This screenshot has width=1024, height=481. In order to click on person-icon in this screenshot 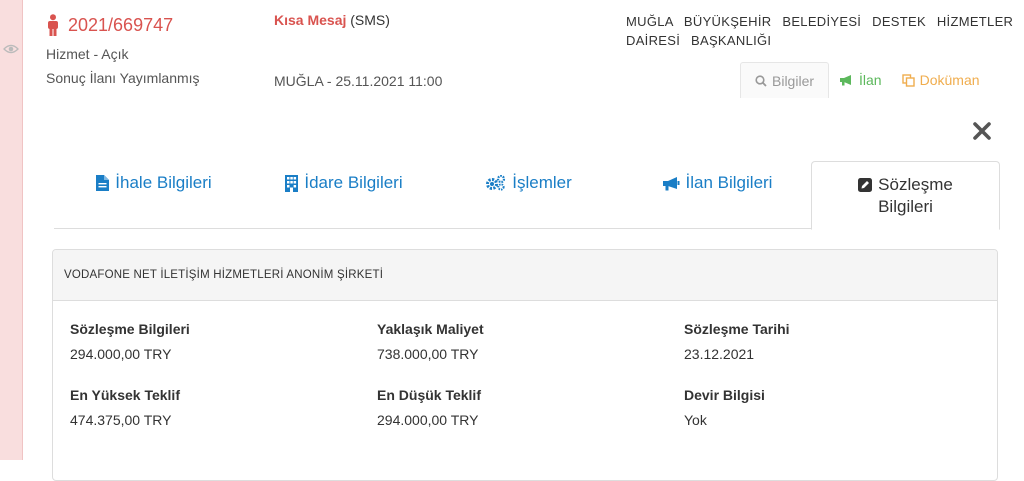, I will do `click(53, 25)`.